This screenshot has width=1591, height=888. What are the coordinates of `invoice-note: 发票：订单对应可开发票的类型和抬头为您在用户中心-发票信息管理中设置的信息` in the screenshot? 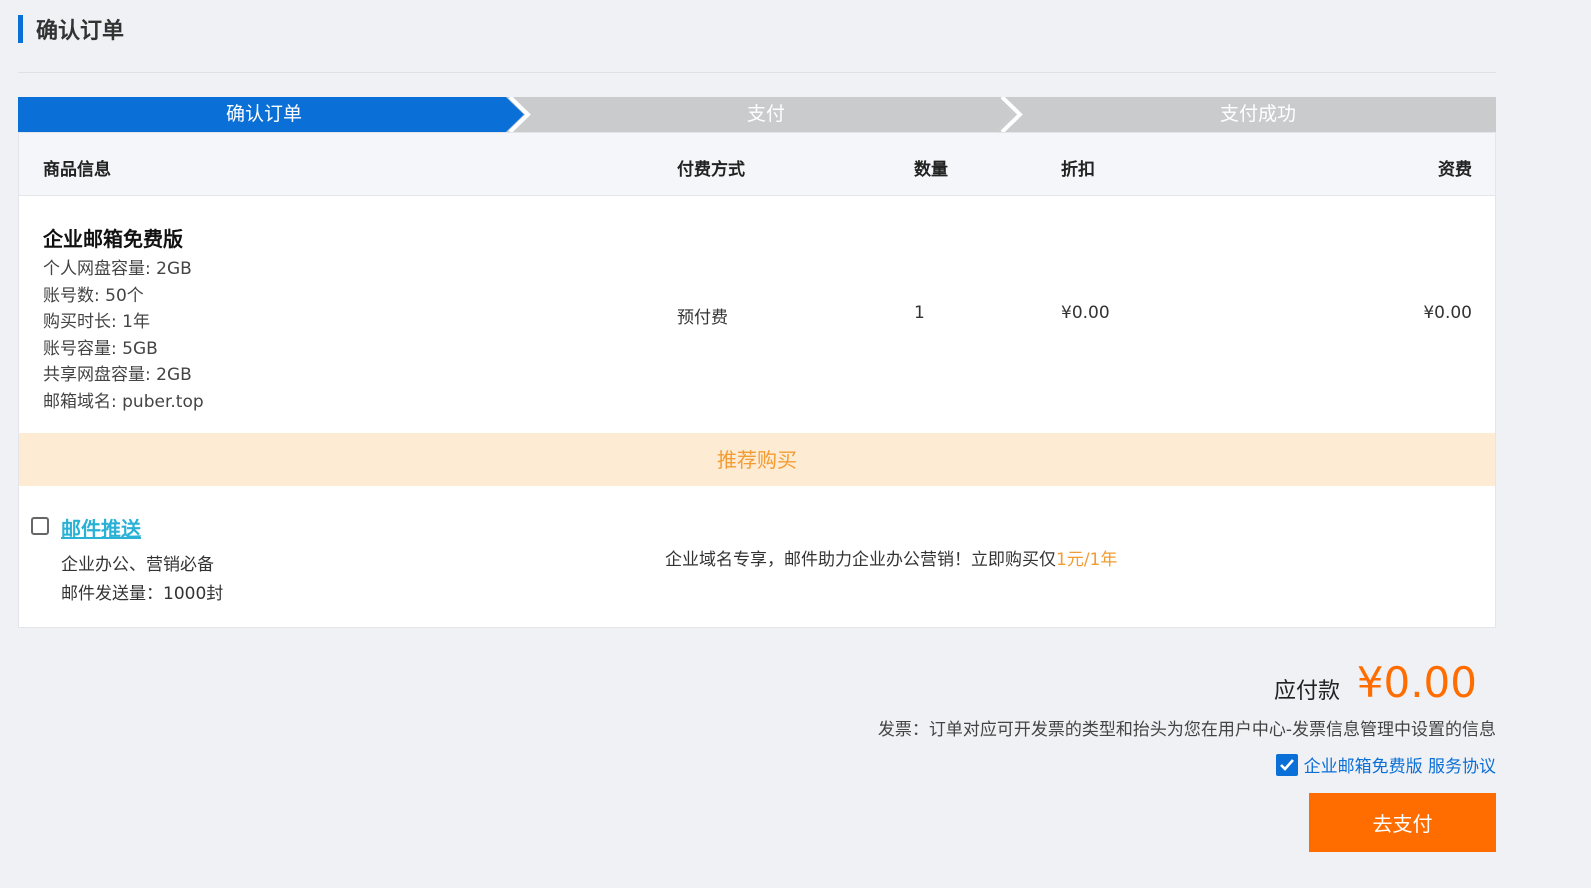 It's located at (1186, 730).